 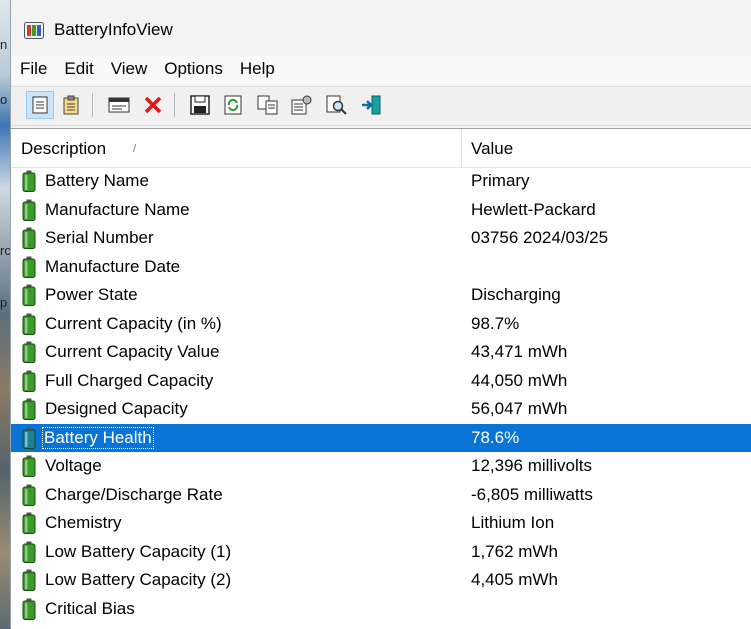 I want to click on table-row: Low Battery Capacity (1) 1,762 mWh, so click(x=381, y=552).